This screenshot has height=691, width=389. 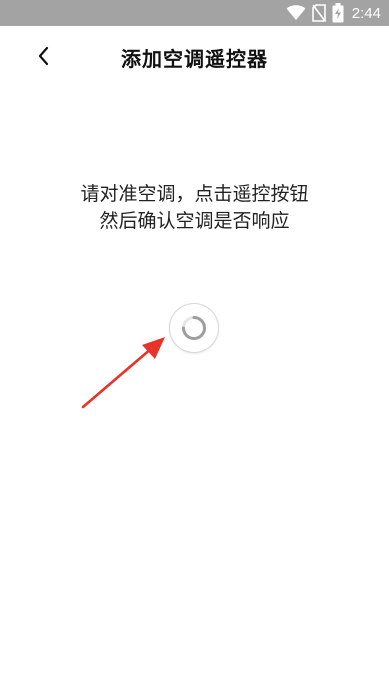 I want to click on remote-button, so click(x=194, y=328).